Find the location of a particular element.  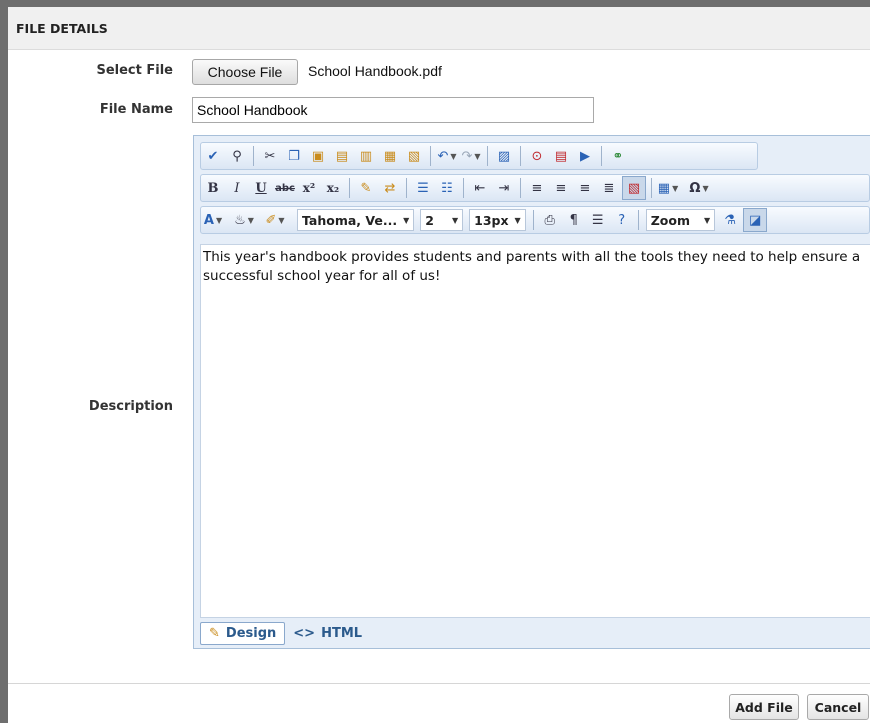

hyperlink-manager-icon: ⚭ is located at coordinates (618, 156).